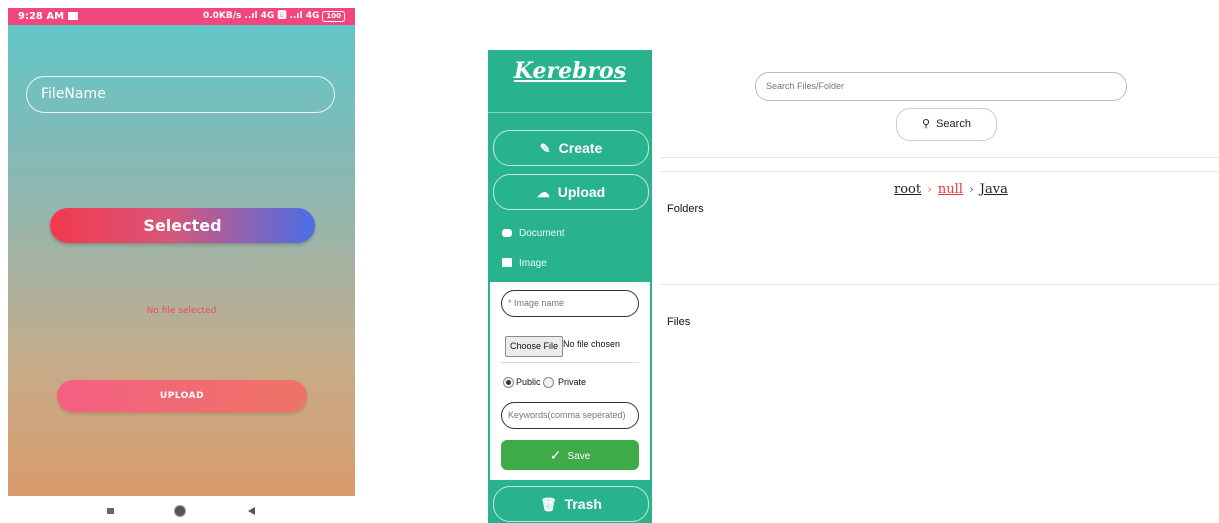  What do you see at coordinates (555, 455) in the screenshot?
I see `check-icon: ✓` at bounding box center [555, 455].